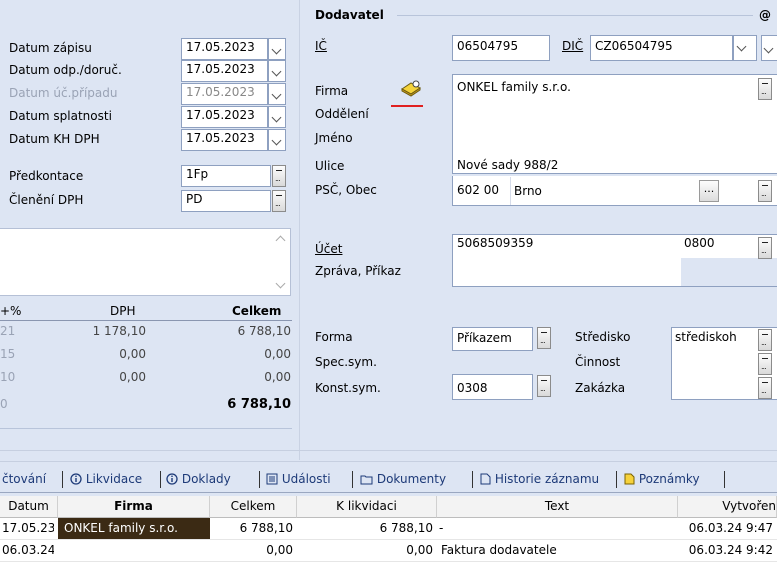 Image resolution: width=777 pixels, height=562 pixels. Describe the element at coordinates (253, 507) in the screenshot. I see `grid-header-3: Celkem` at that location.